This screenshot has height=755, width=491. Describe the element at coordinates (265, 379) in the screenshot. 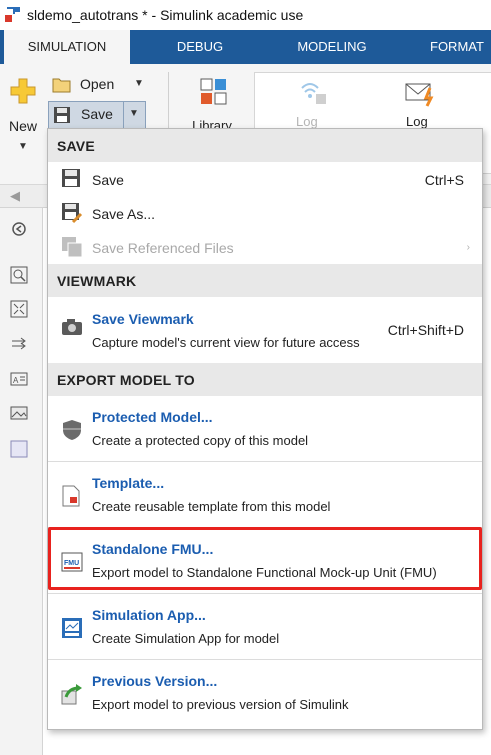

I see `section-header-export-model-to: EXPORT MODEL TO` at that location.